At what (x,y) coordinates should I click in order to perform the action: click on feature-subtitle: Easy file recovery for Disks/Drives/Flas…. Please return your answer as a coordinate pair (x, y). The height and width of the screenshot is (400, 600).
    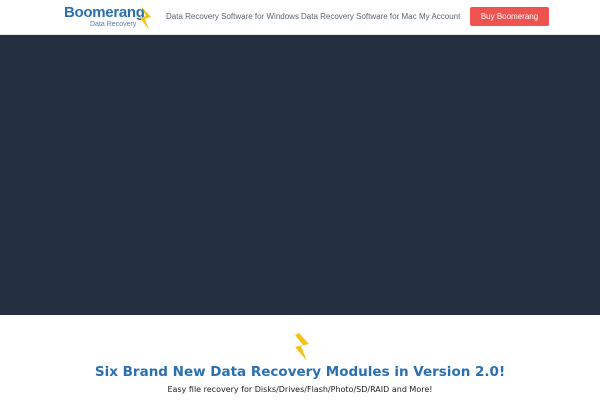
    Looking at the image, I should click on (300, 389).